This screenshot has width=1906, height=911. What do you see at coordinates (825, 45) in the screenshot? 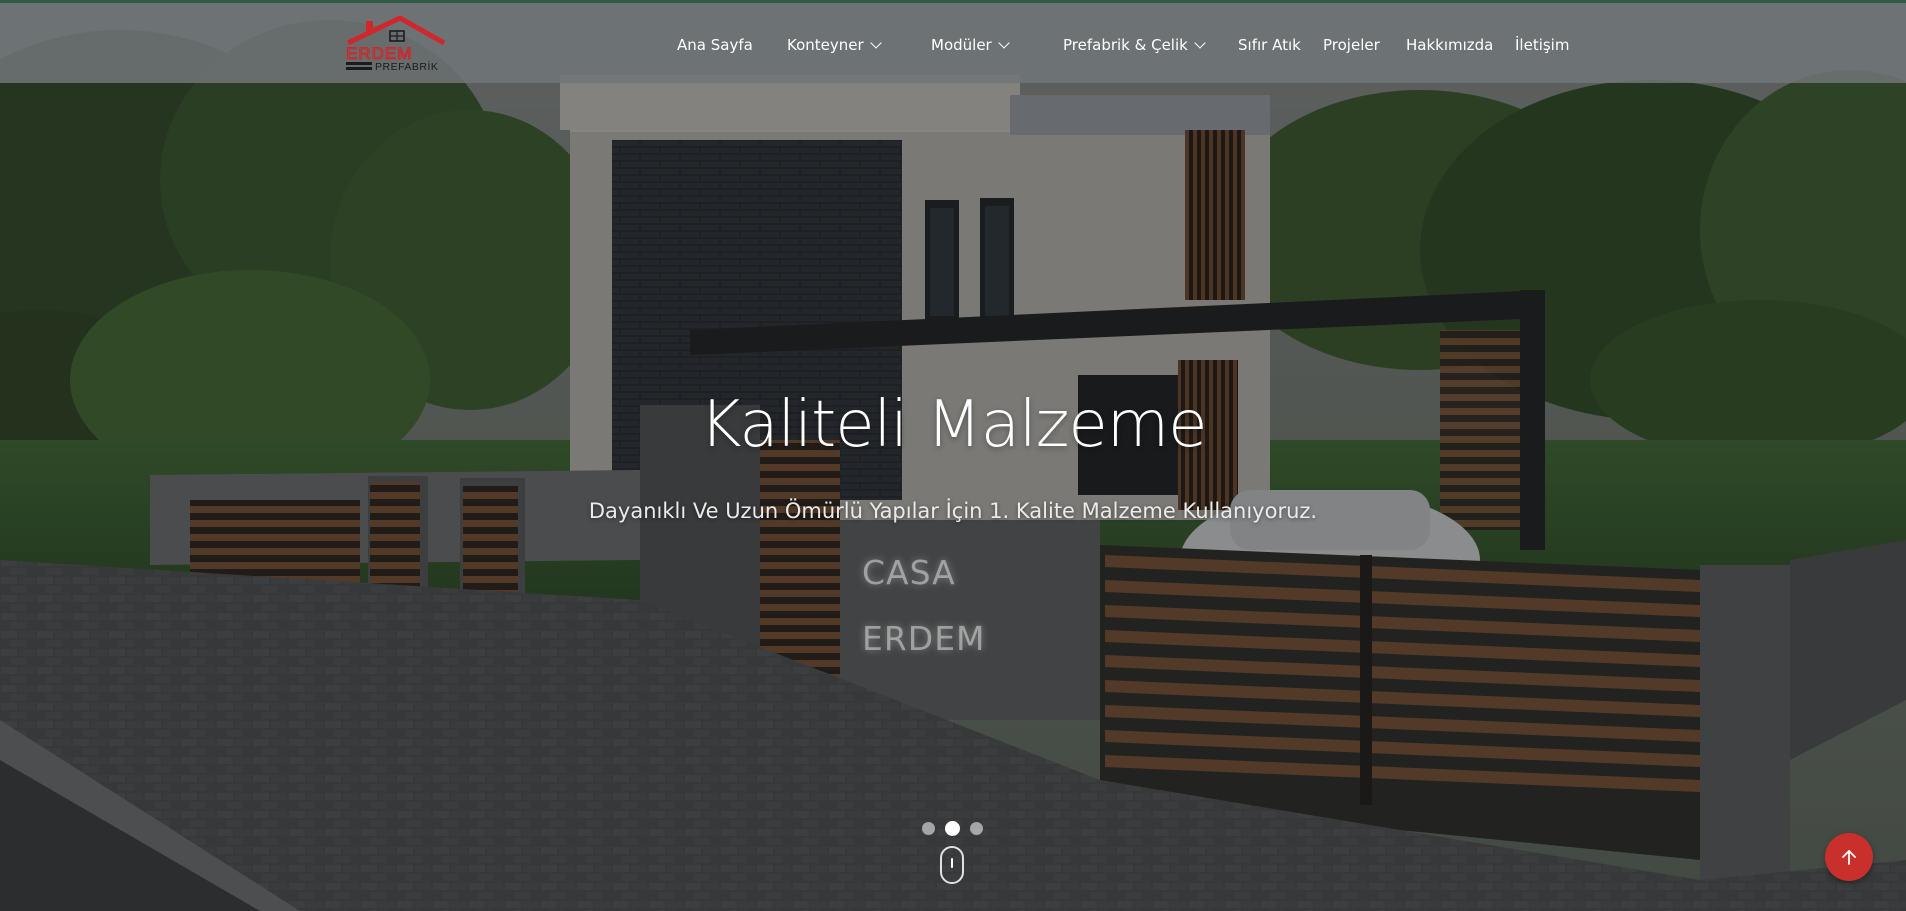
I see `nav-label: Konteyner` at bounding box center [825, 45].